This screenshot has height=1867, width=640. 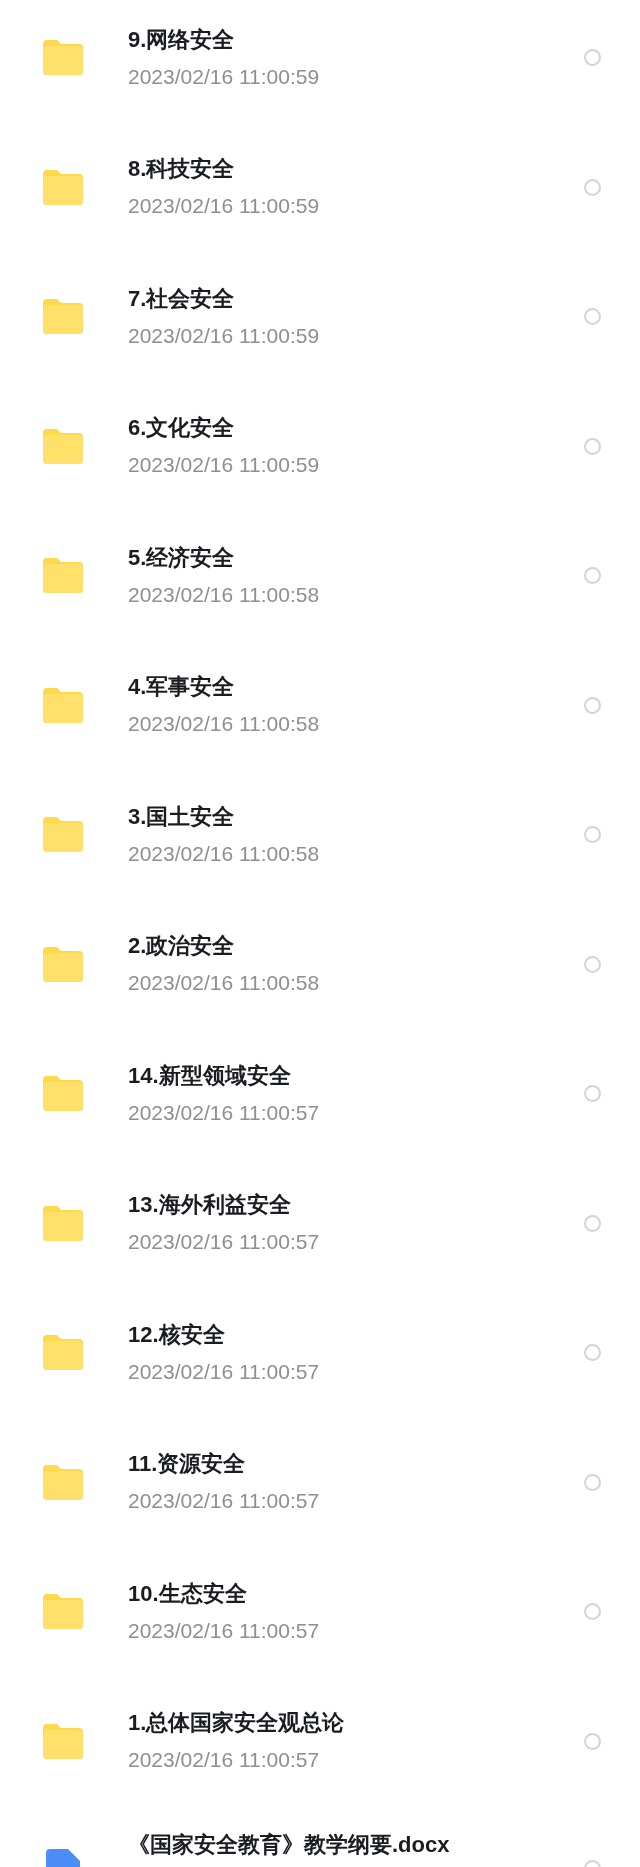 What do you see at coordinates (182, 557) in the screenshot?
I see `file-name: 5.经济安全` at bounding box center [182, 557].